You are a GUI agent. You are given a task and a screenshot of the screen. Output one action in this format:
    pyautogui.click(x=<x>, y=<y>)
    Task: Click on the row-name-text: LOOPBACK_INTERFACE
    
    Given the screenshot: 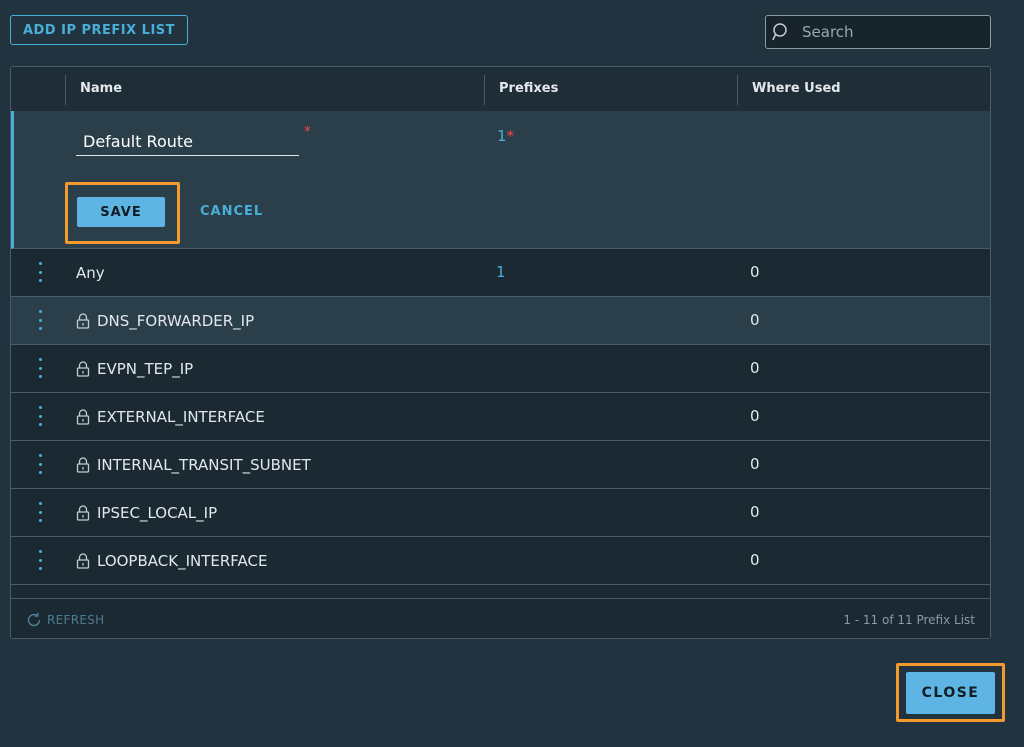 What is the action you would take?
    pyautogui.click(x=182, y=560)
    